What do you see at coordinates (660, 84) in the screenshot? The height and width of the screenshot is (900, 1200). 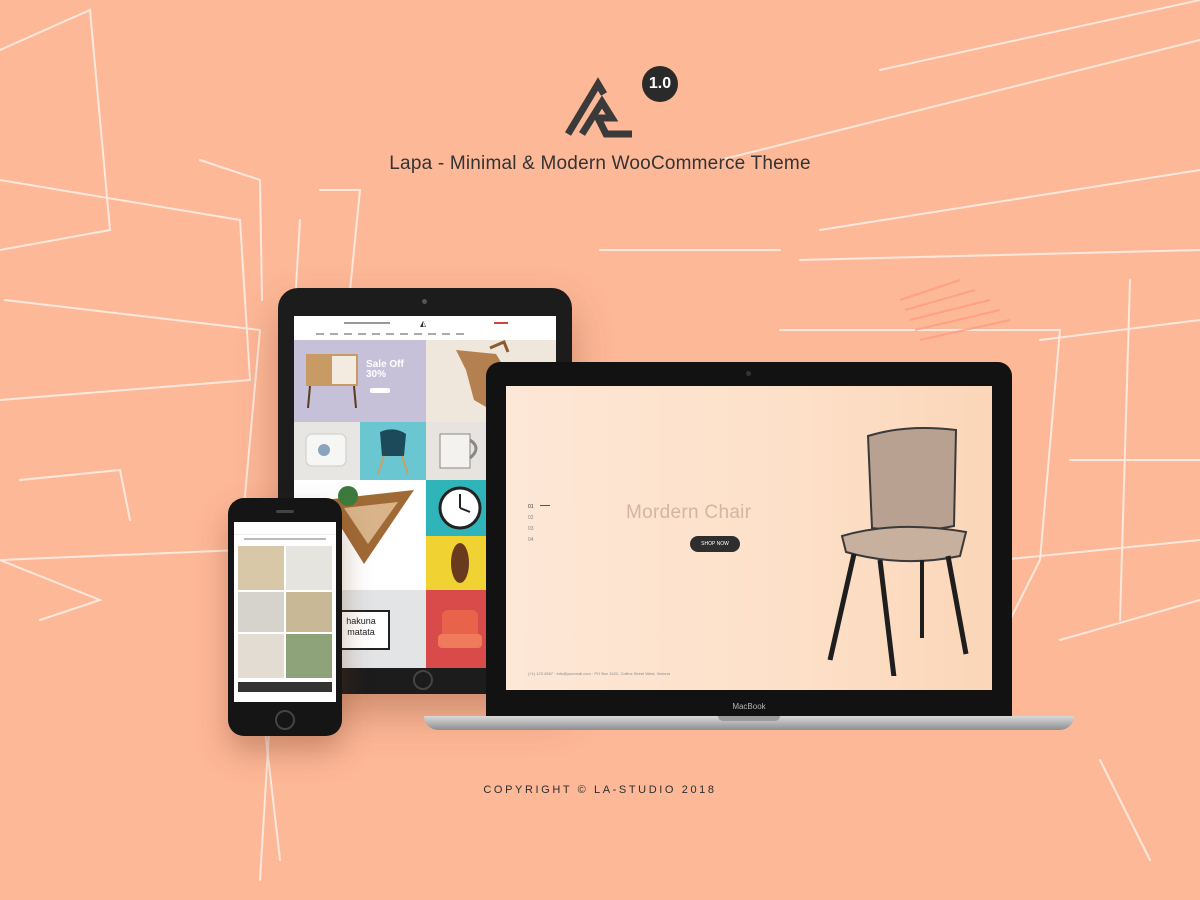 I see `version-badge: 1.0` at bounding box center [660, 84].